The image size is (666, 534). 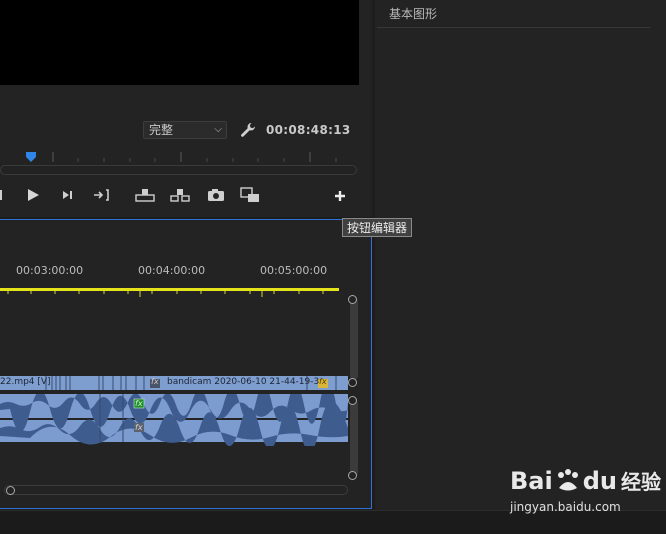 I want to click on panel-divider, so click(x=513, y=27).